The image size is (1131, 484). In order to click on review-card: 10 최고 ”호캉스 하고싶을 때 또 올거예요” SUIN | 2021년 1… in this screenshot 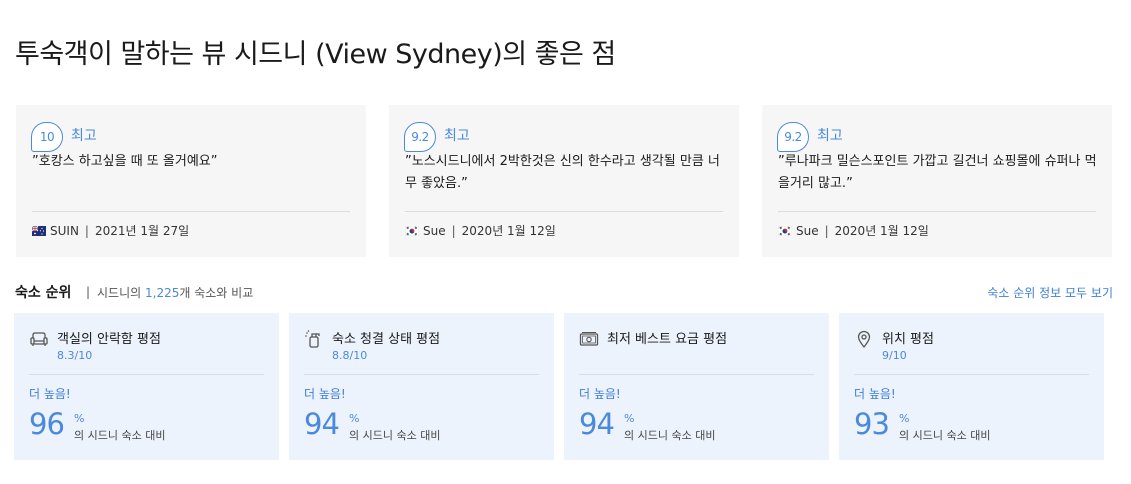, I will do `click(191, 181)`.